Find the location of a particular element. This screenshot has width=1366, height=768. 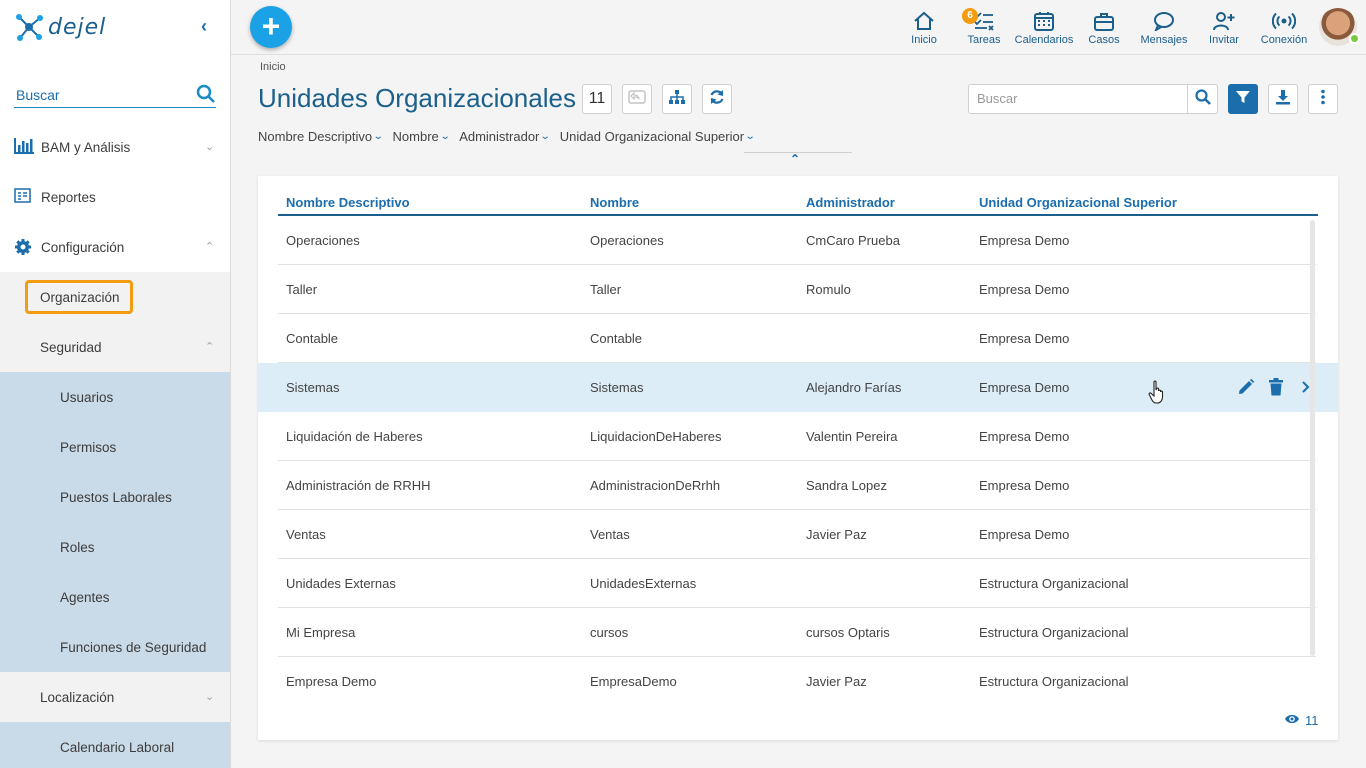

nav-conexion: Conexión is located at coordinates (1284, 27).